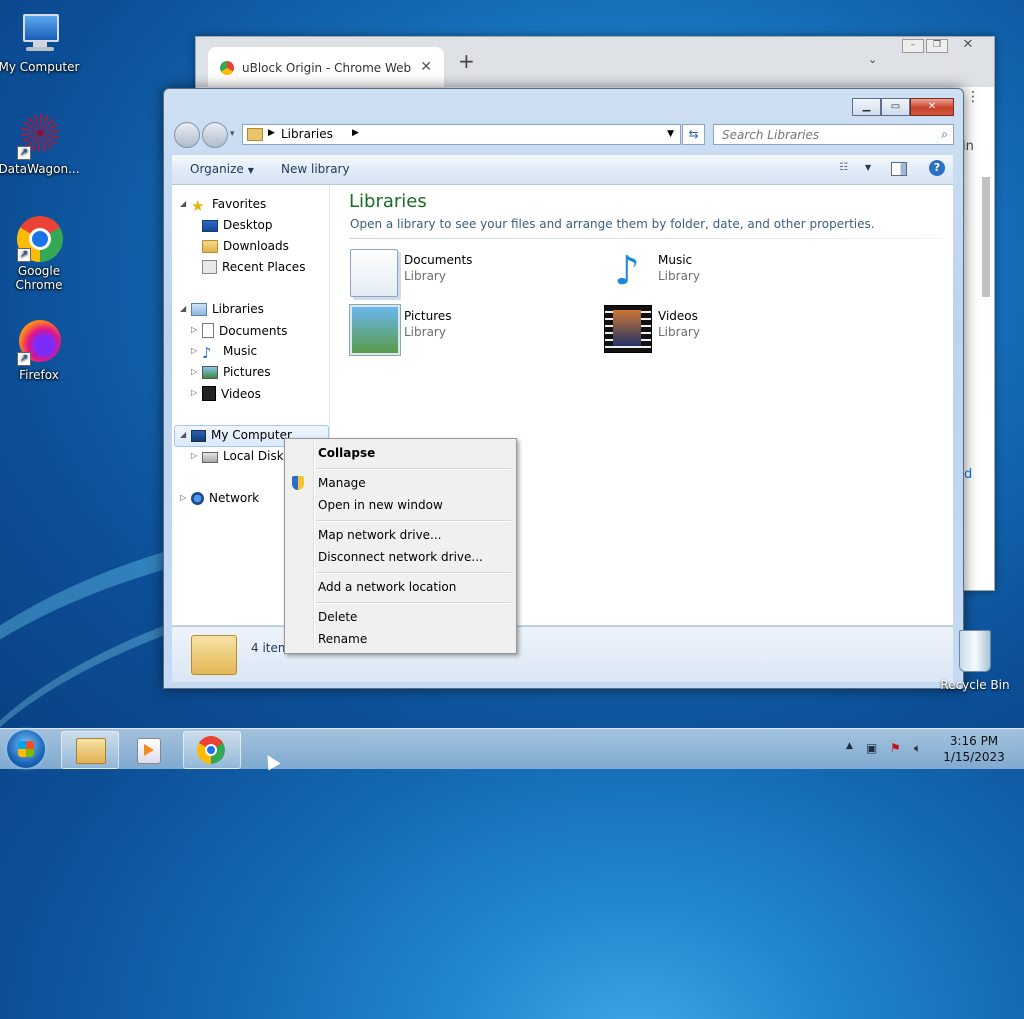 This screenshot has height=1019, width=1024. What do you see at coordinates (913, 46) in the screenshot?
I see `chrome-minimize-button: –` at bounding box center [913, 46].